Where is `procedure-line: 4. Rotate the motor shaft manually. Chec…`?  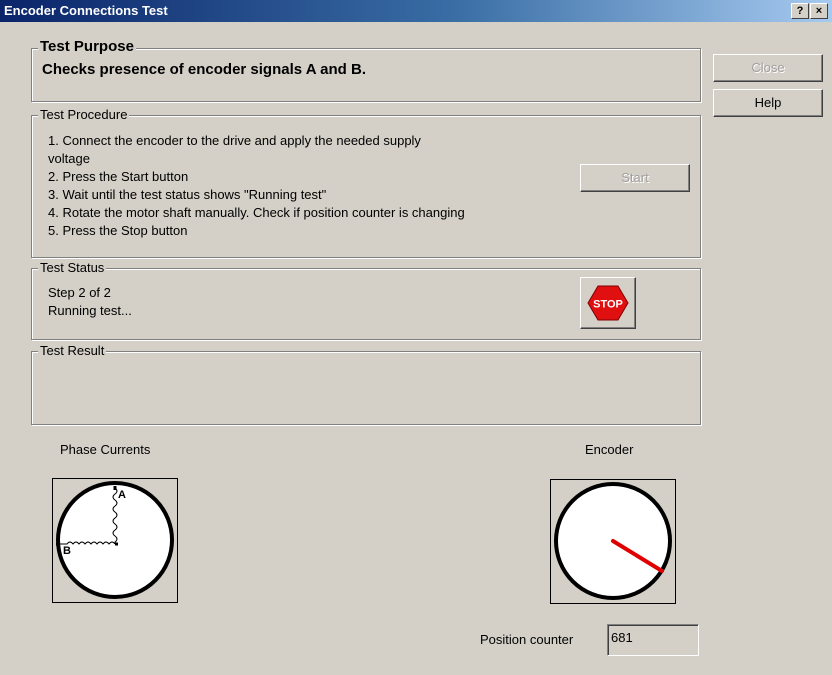
procedure-line: 4. Rotate the motor shaft manually. Chec… is located at coordinates (256, 212).